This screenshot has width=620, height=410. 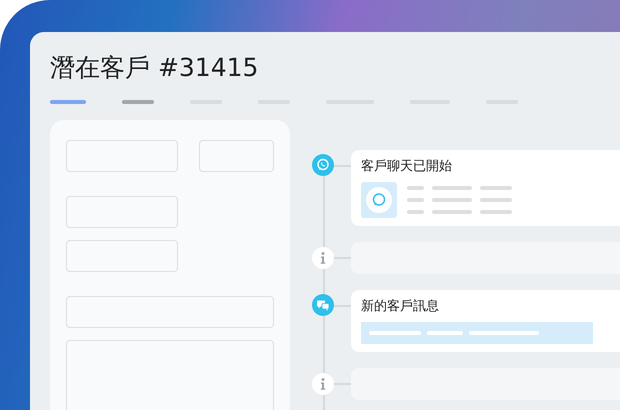 What do you see at coordinates (323, 305) in the screenshot?
I see `chat-bubbles-icon` at bounding box center [323, 305].